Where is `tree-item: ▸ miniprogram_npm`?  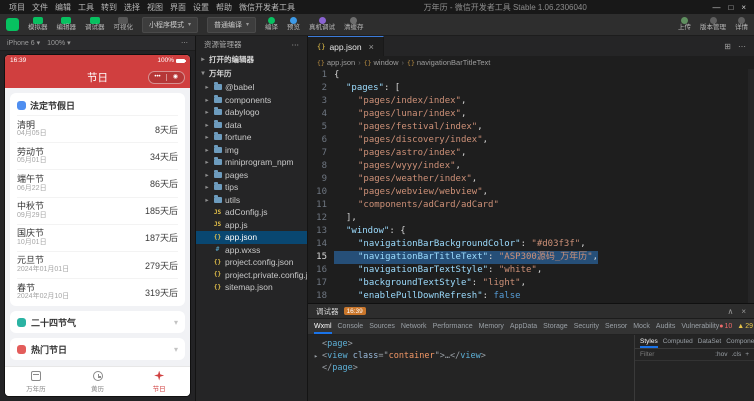 tree-item: ▸ miniprogram_npm is located at coordinates (251, 162).